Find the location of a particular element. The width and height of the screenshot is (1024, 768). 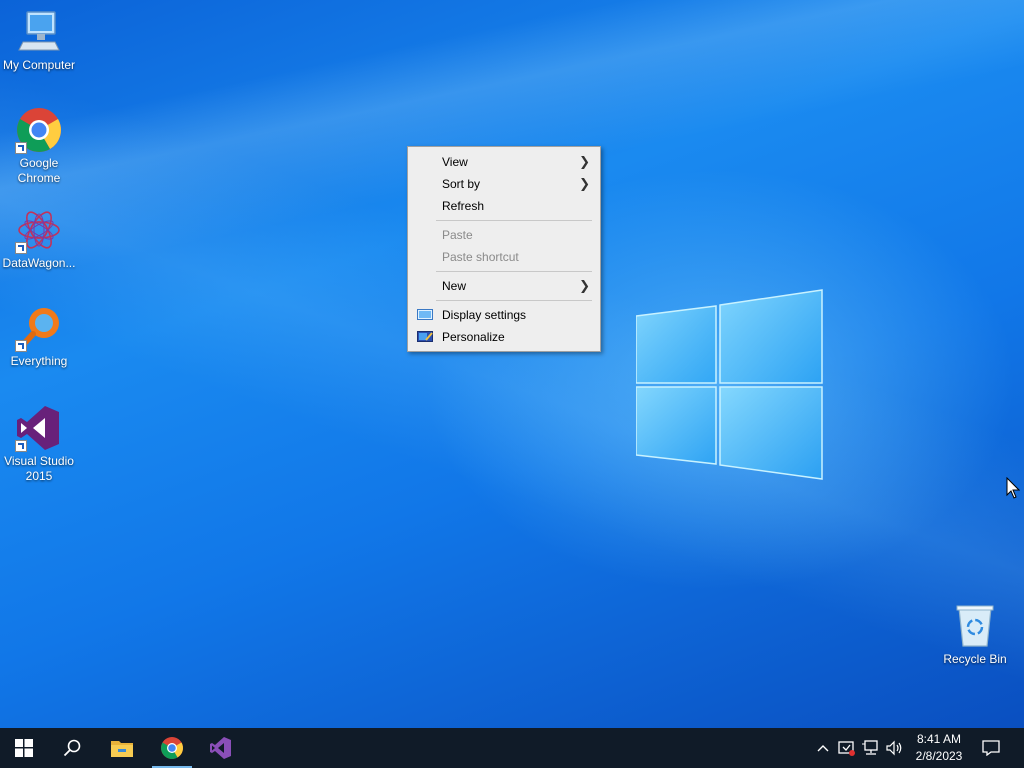

menu-item-label: Display settings is located at coordinates (484, 315).